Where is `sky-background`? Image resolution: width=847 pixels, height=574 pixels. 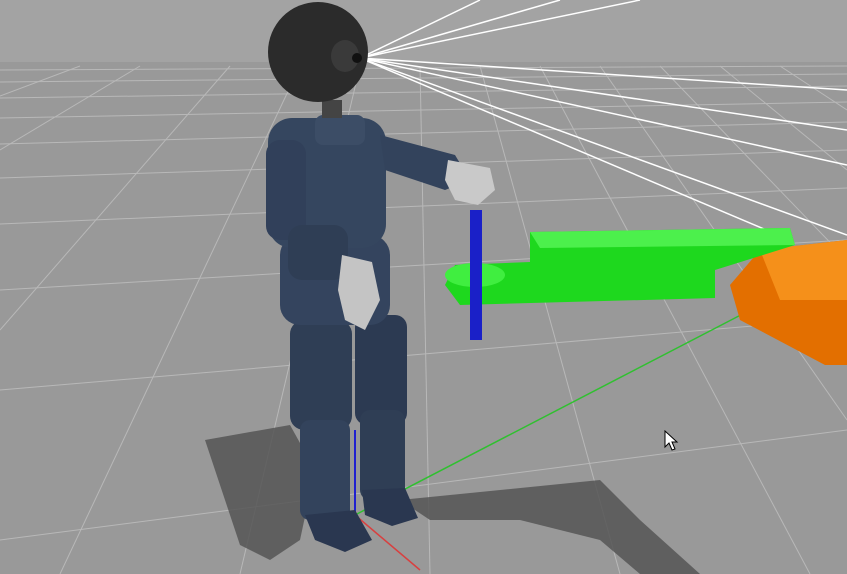
sky-background is located at coordinates (423, 31).